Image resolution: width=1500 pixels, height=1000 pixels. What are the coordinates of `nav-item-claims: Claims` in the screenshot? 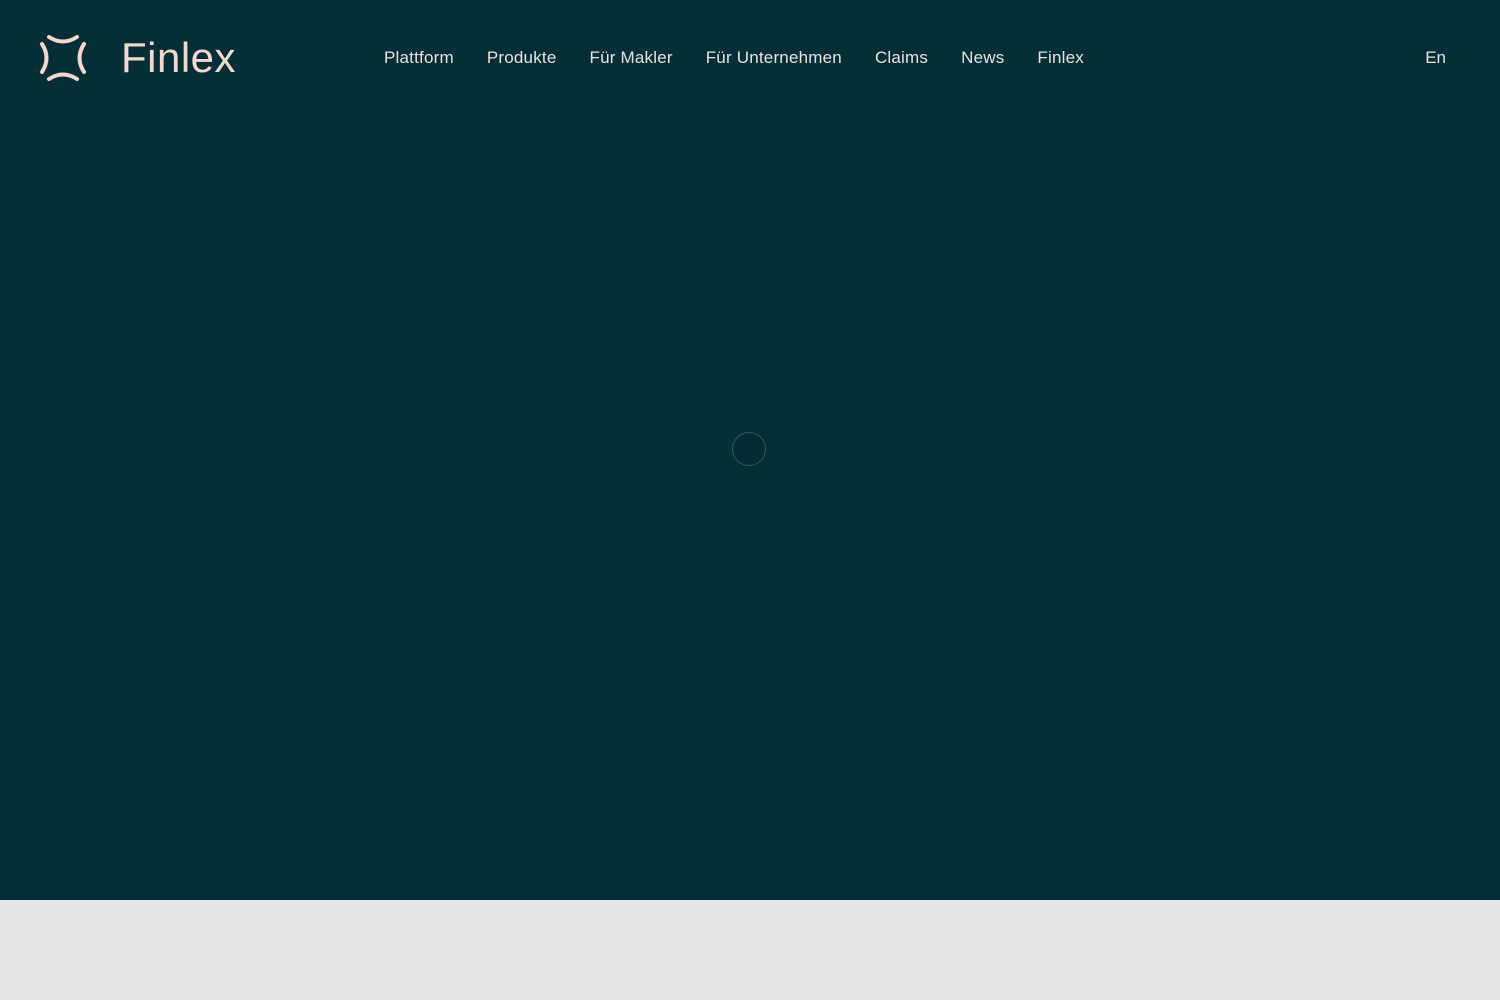 It's located at (901, 58).